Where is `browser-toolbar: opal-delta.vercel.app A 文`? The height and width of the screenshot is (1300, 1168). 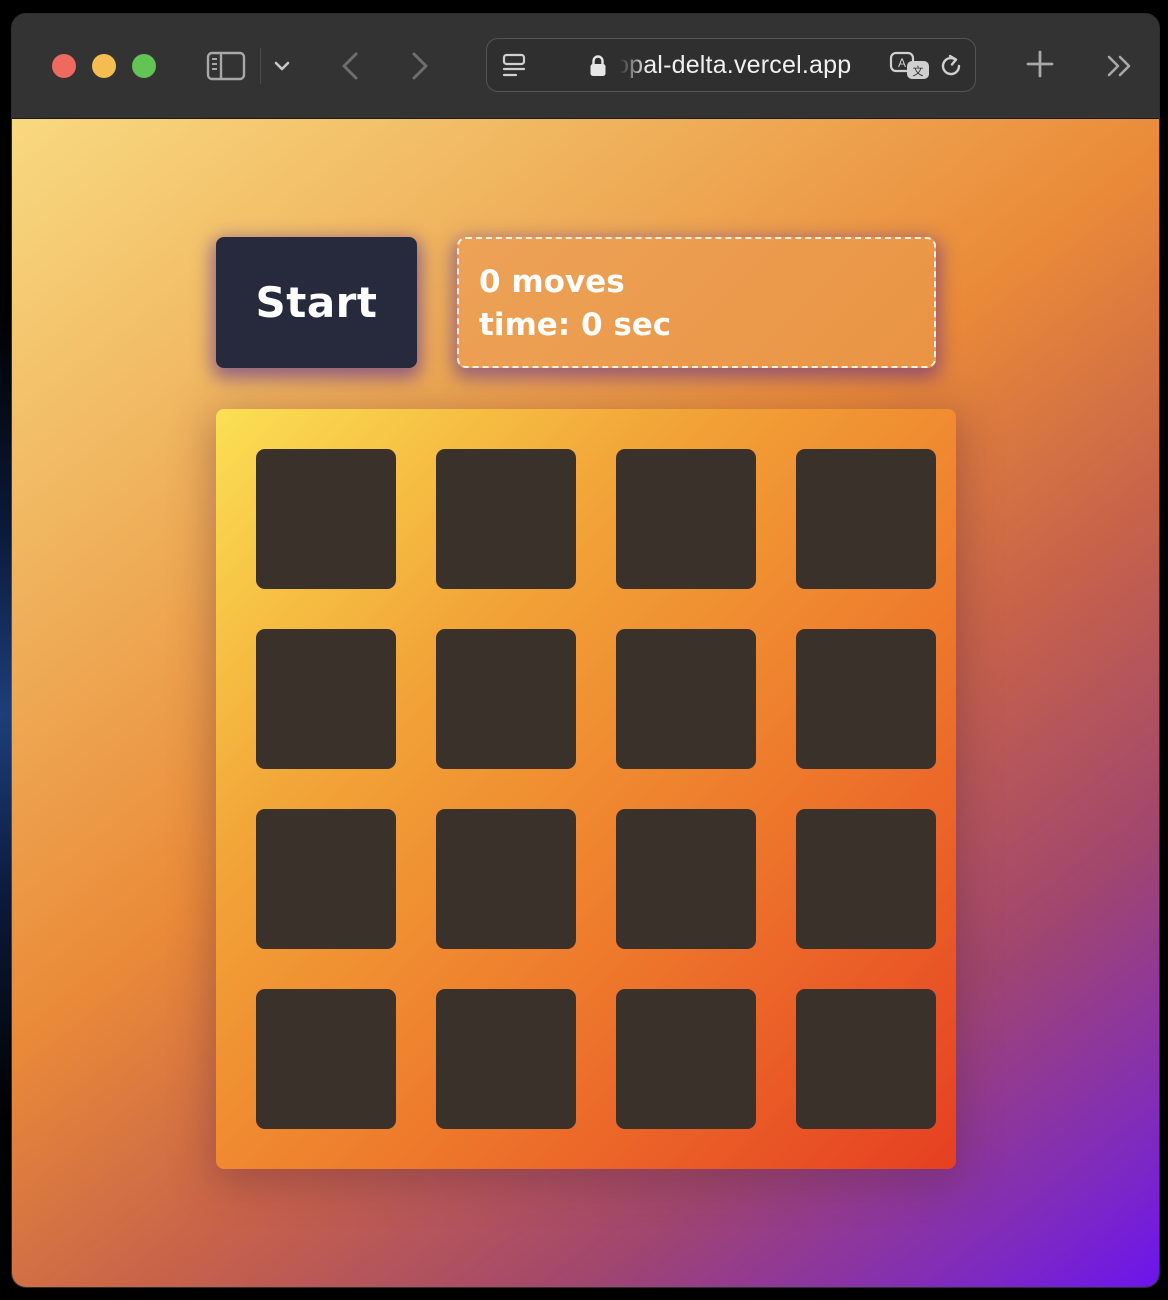
browser-toolbar: opal-delta.vercel.app A 文 is located at coordinates (585, 66).